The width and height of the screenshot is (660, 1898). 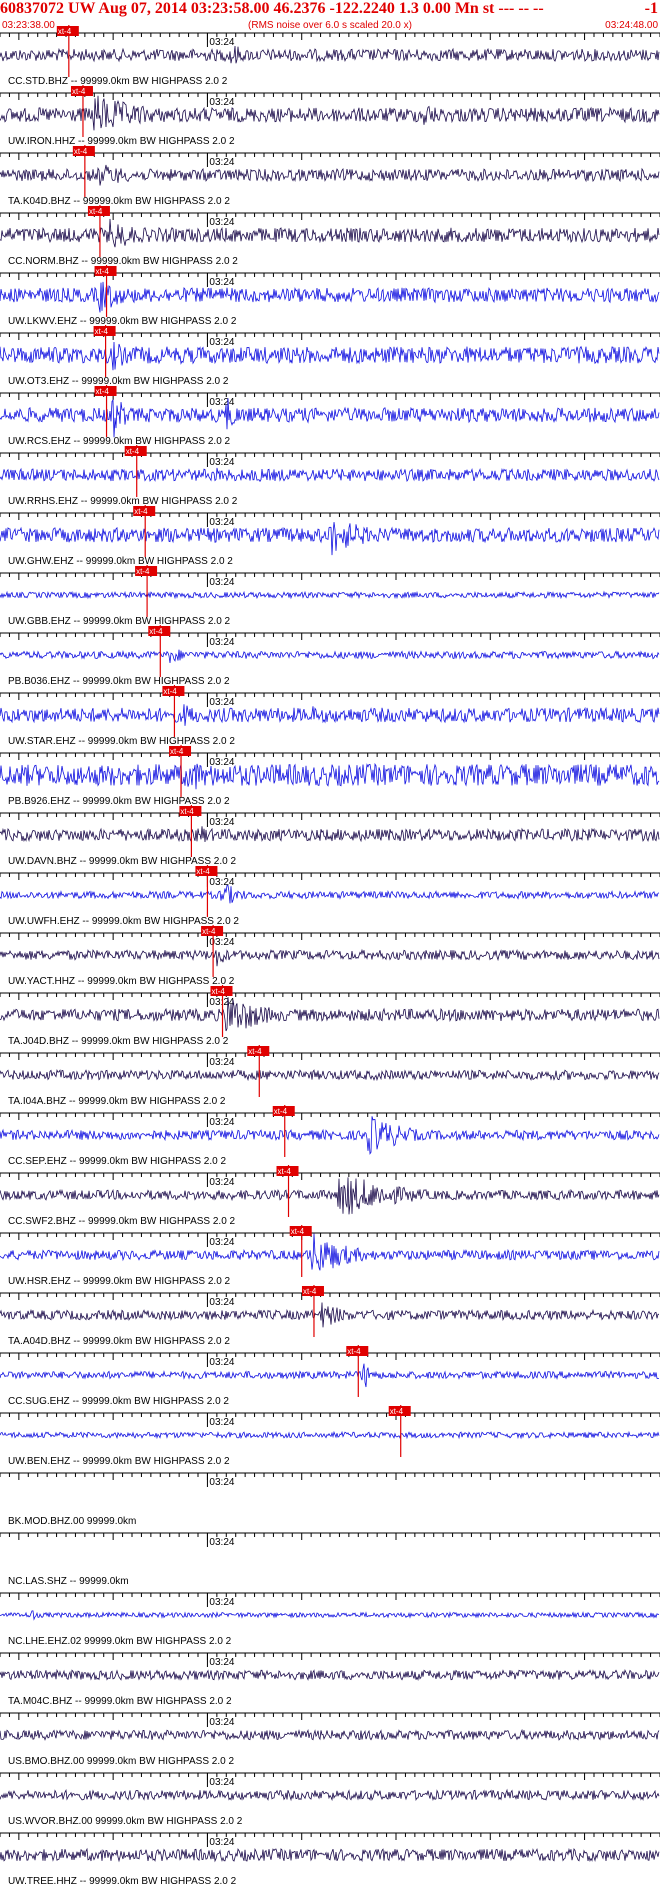 I want to click on station-label: BK.MOD.BHZ.00 99999.0km, so click(x=72, y=1521).